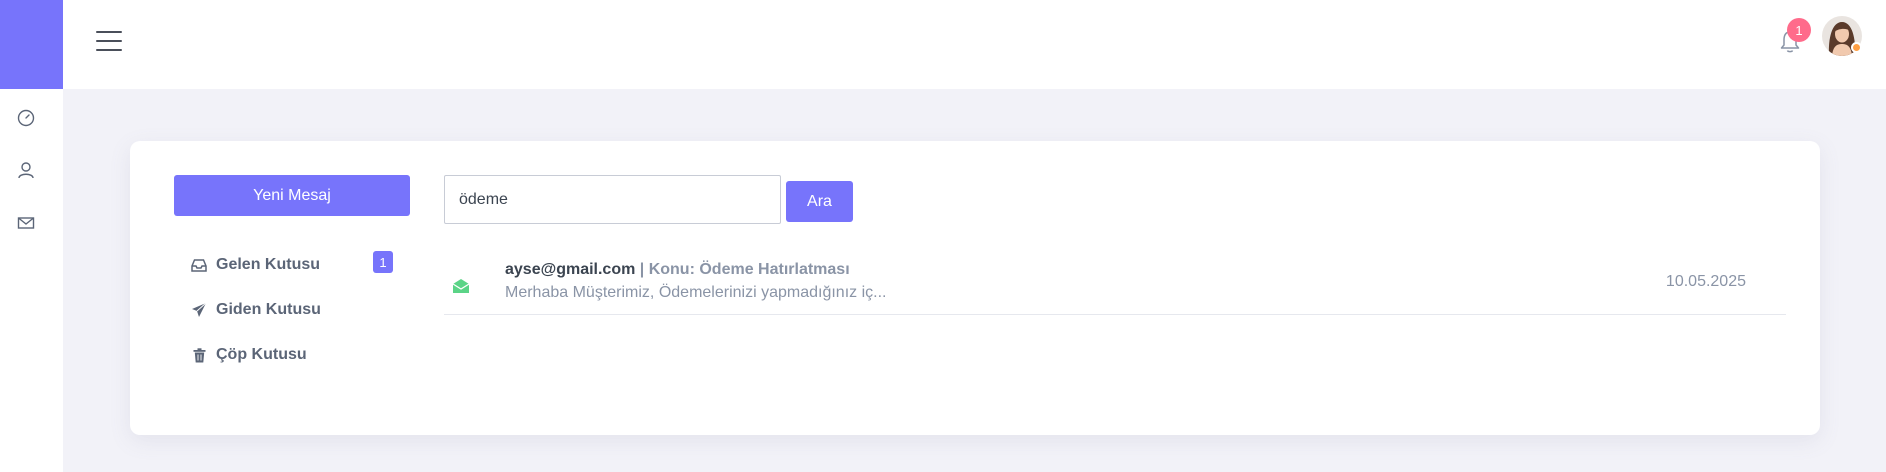  I want to click on folder-sent: Giden Kutusu, so click(255, 310).